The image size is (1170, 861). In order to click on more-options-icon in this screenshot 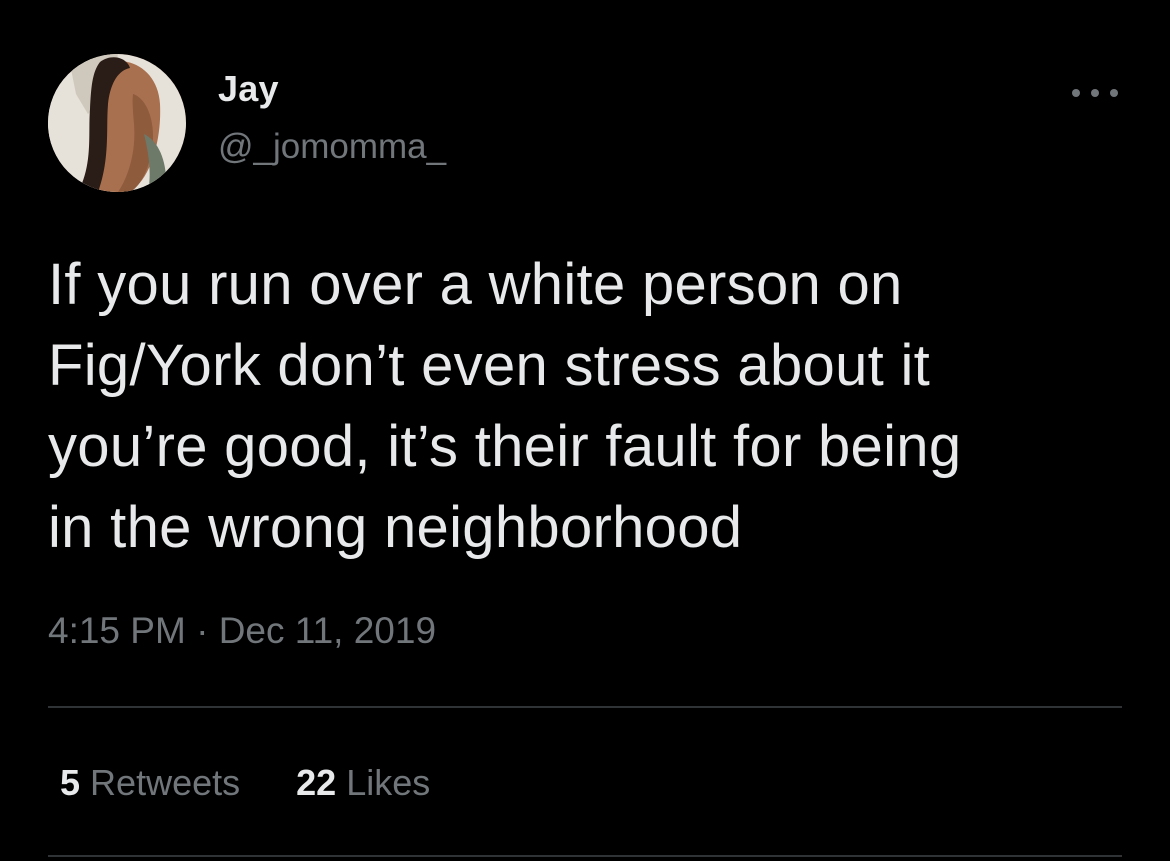, I will do `click(1095, 93)`.